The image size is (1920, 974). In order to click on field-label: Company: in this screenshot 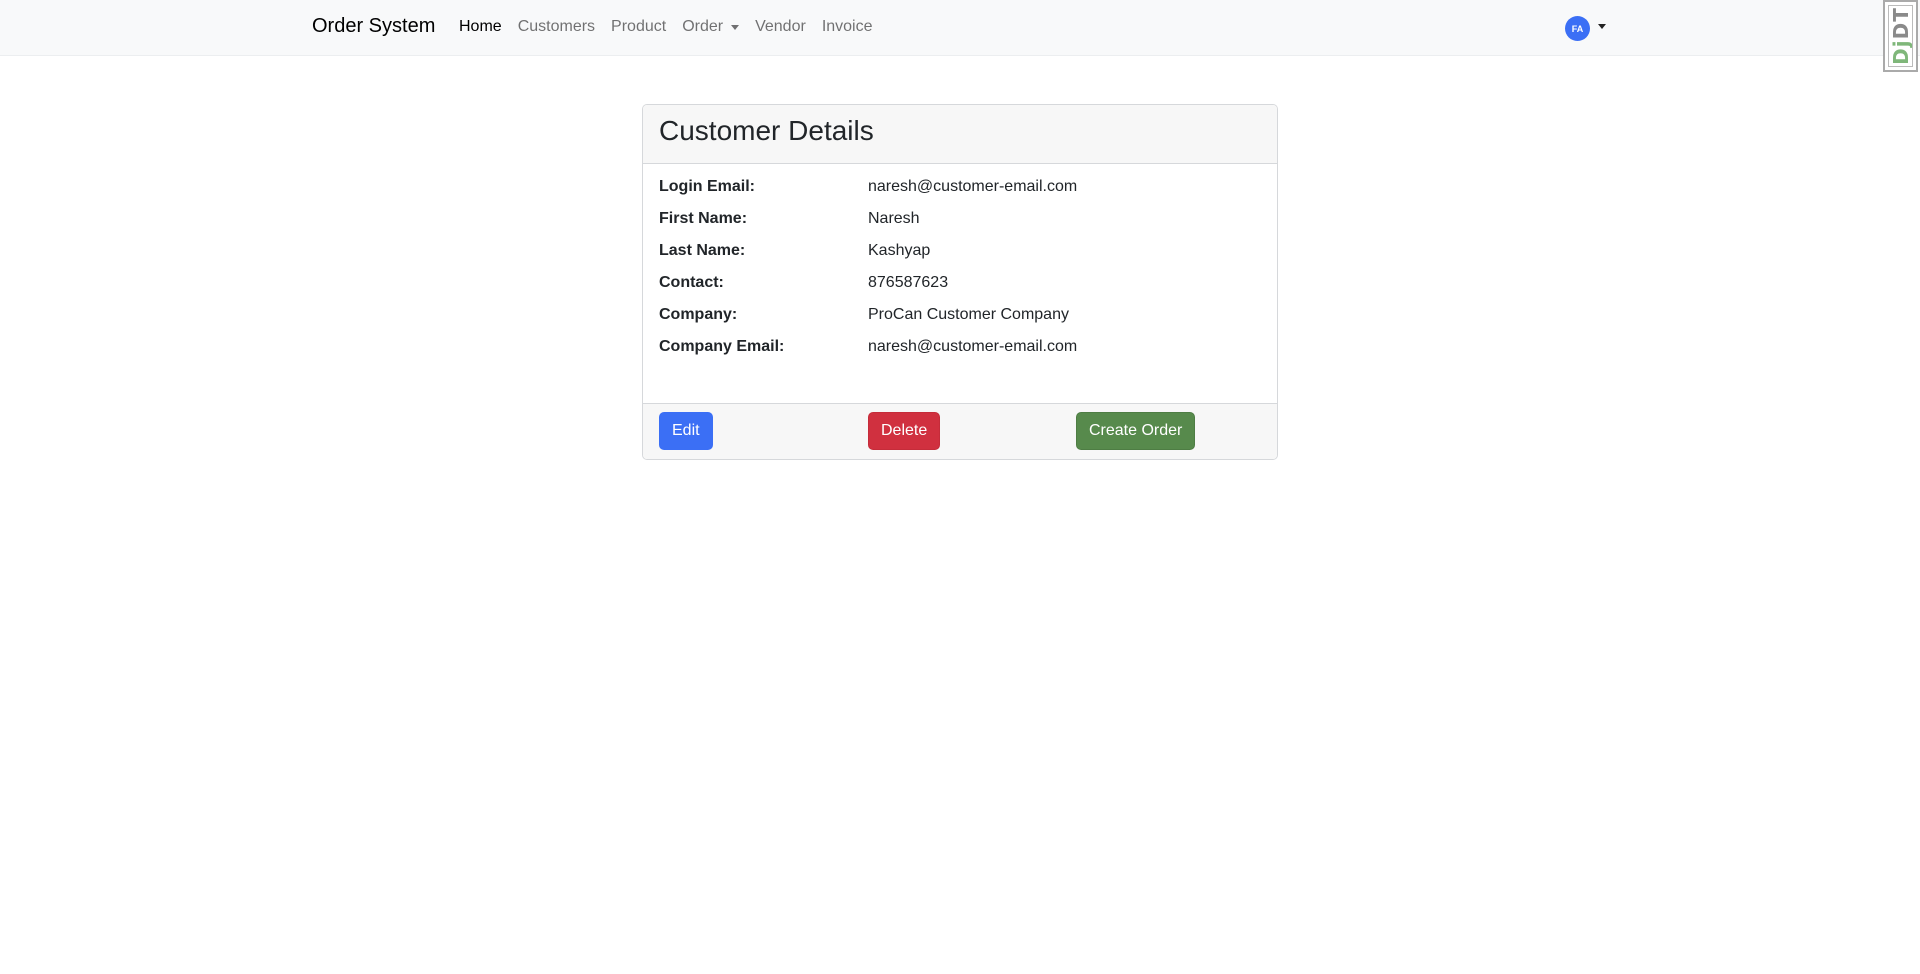, I will do `click(698, 314)`.